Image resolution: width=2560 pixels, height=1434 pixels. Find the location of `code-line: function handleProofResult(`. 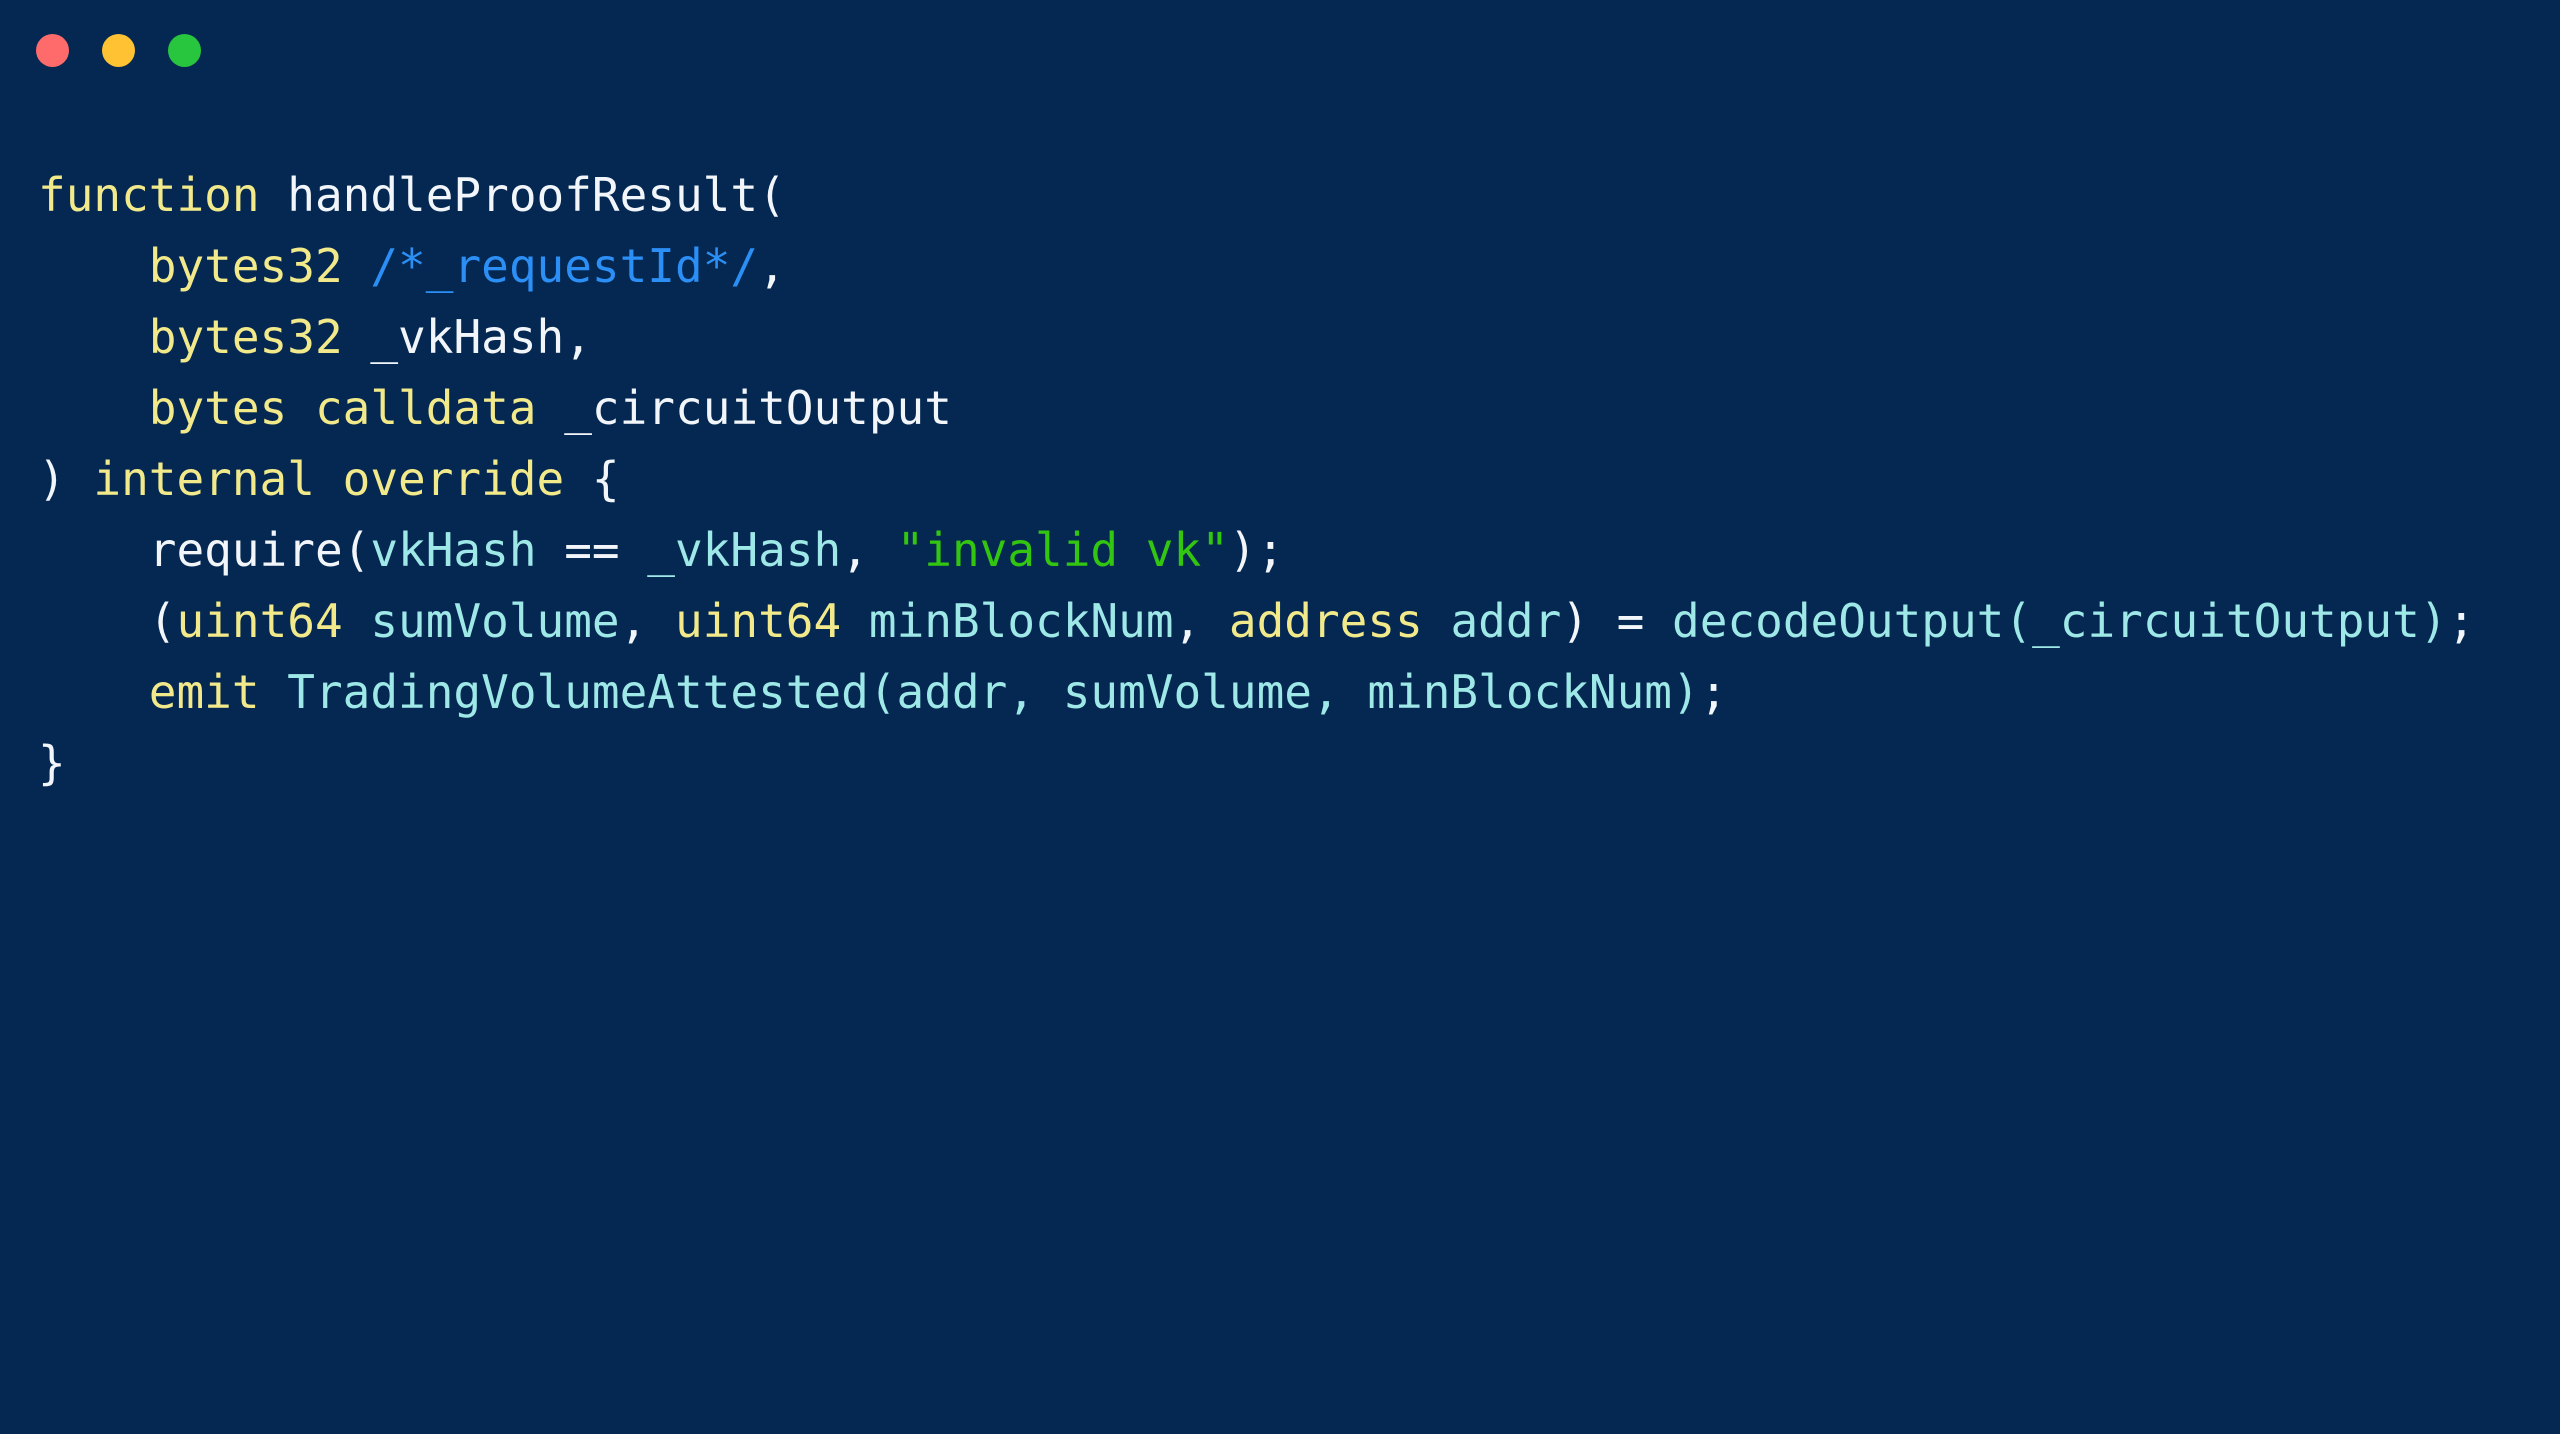

code-line: function handleProofResult( is located at coordinates (1299, 195).